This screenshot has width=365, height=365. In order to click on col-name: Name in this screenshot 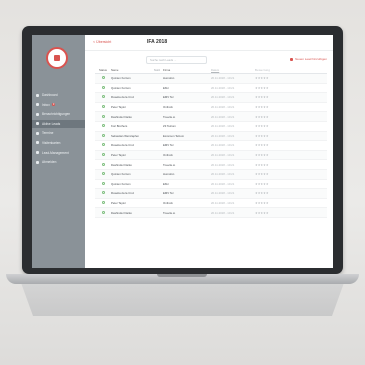, I will do `click(131, 70)`.